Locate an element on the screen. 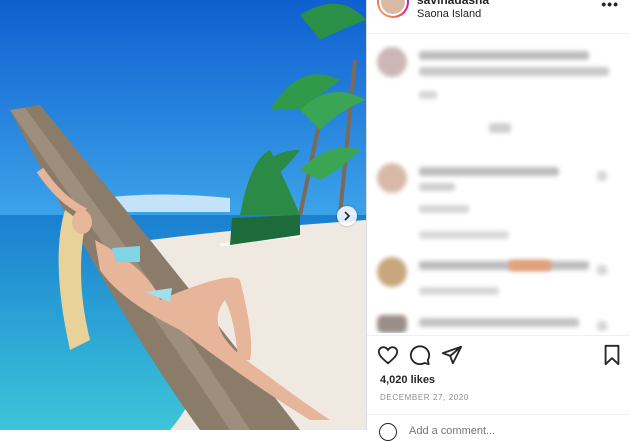  comment-input is located at coordinates (499, 431).